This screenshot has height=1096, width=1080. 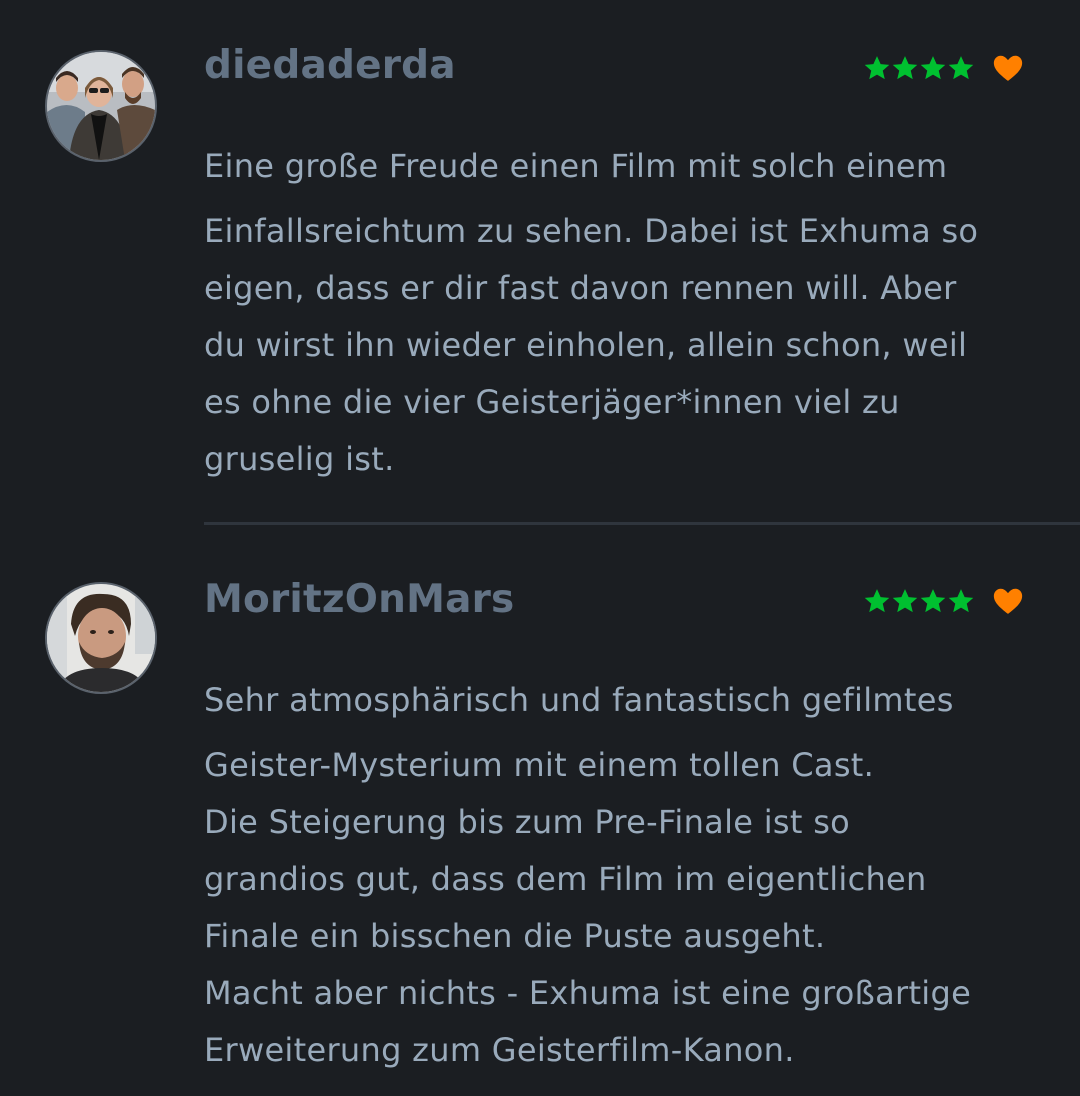 I want to click on username: MoritzOnMars, so click(x=359, y=599).